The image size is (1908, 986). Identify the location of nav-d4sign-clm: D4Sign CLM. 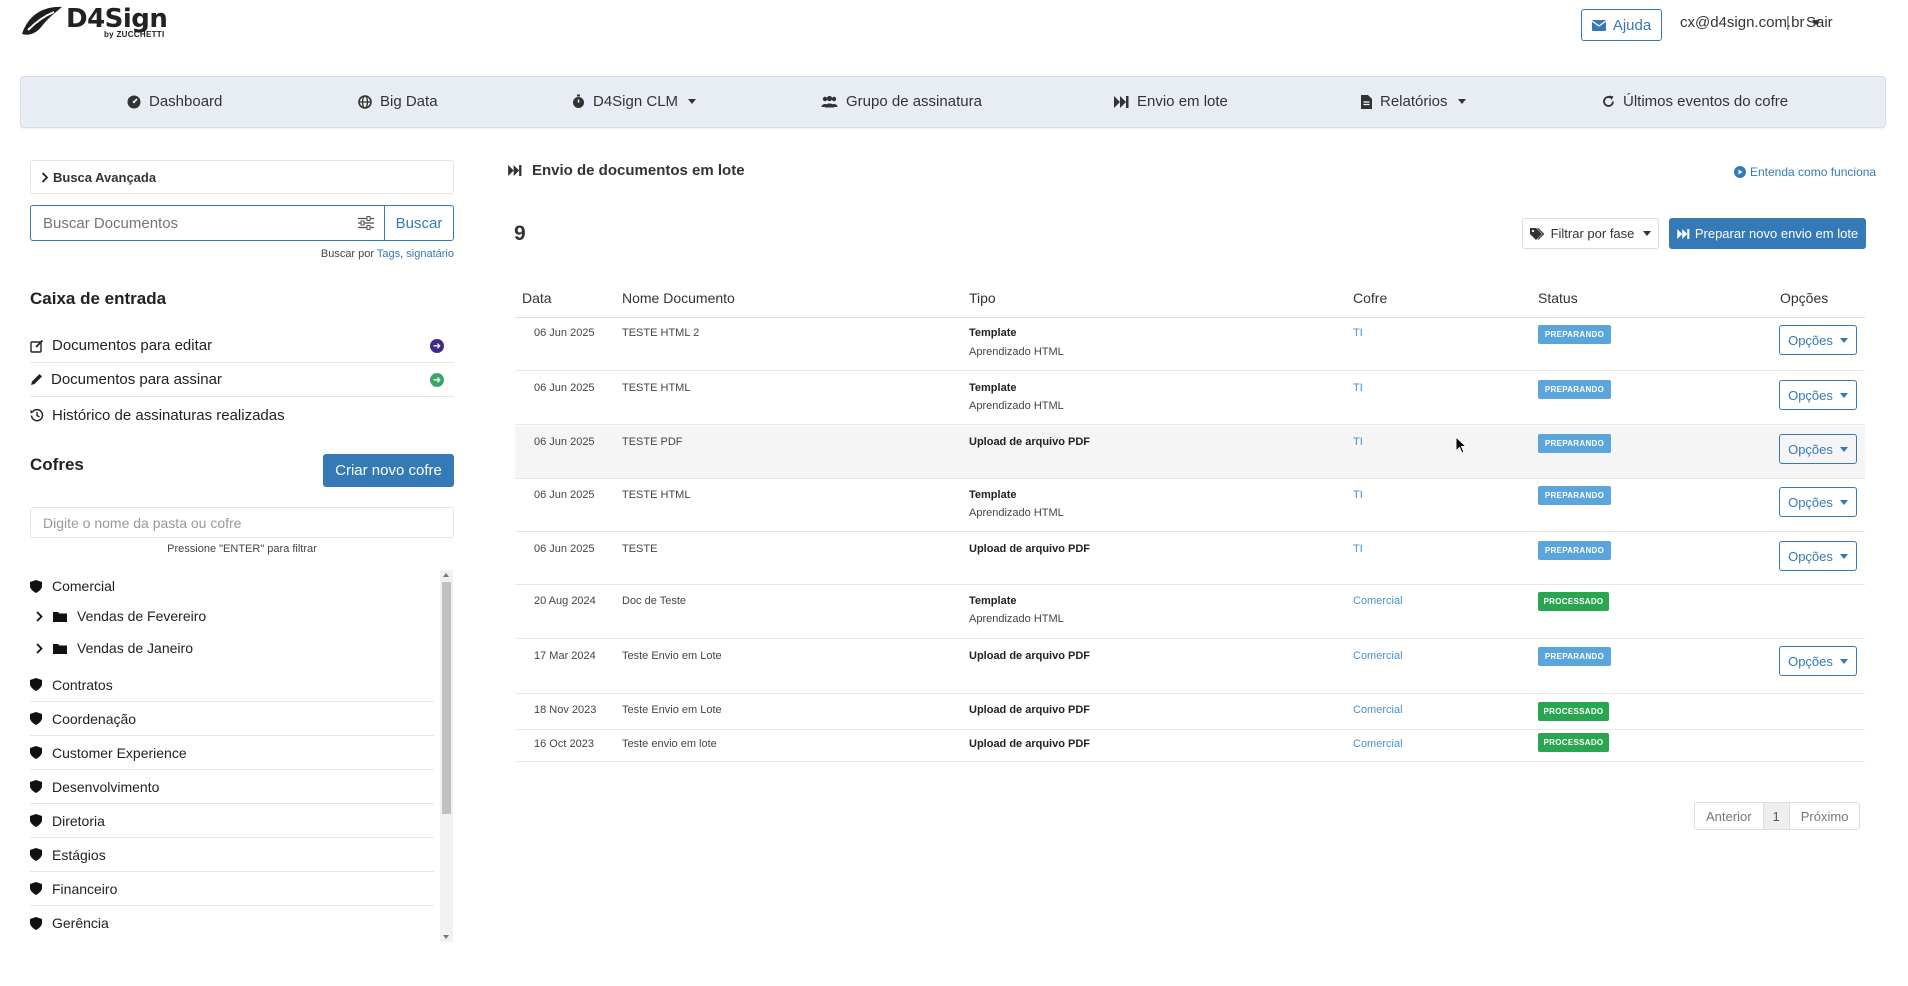
(634, 101).